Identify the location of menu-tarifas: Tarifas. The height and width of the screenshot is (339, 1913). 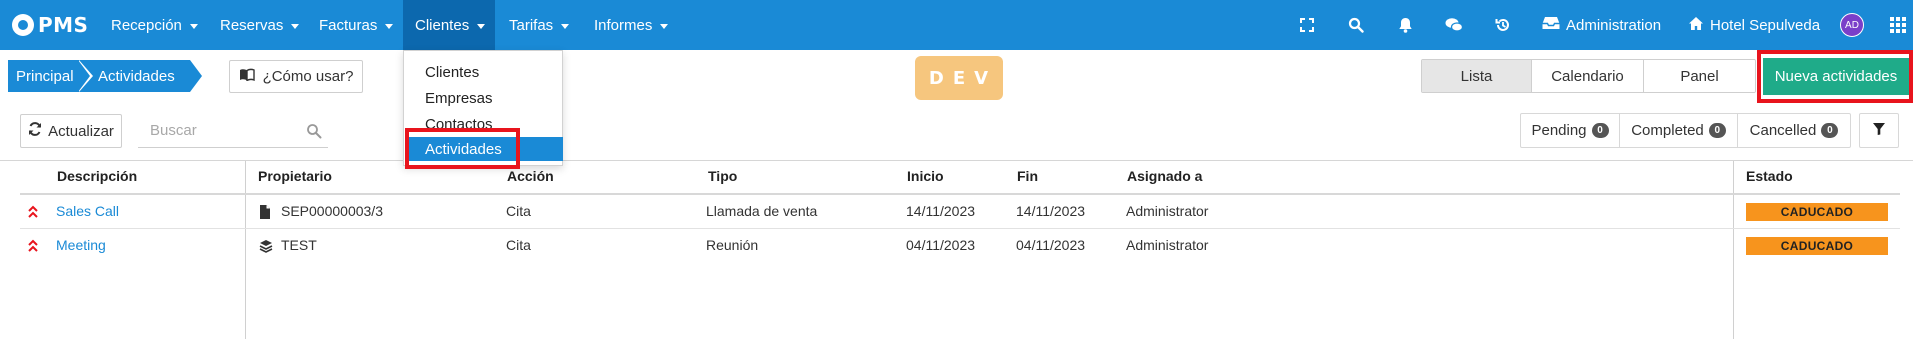
(539, 25).